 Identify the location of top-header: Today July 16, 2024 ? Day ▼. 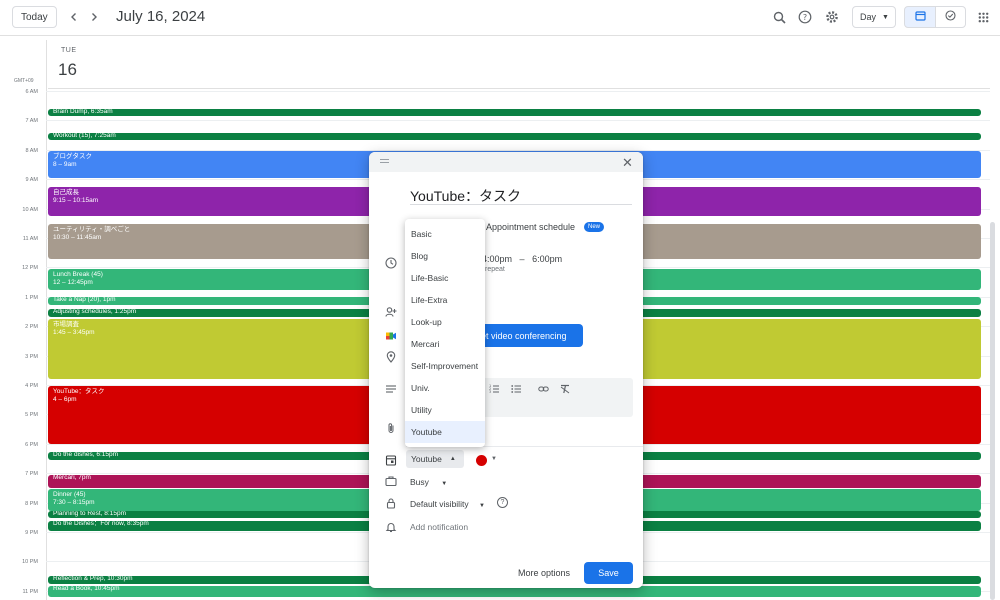
(500, 18).